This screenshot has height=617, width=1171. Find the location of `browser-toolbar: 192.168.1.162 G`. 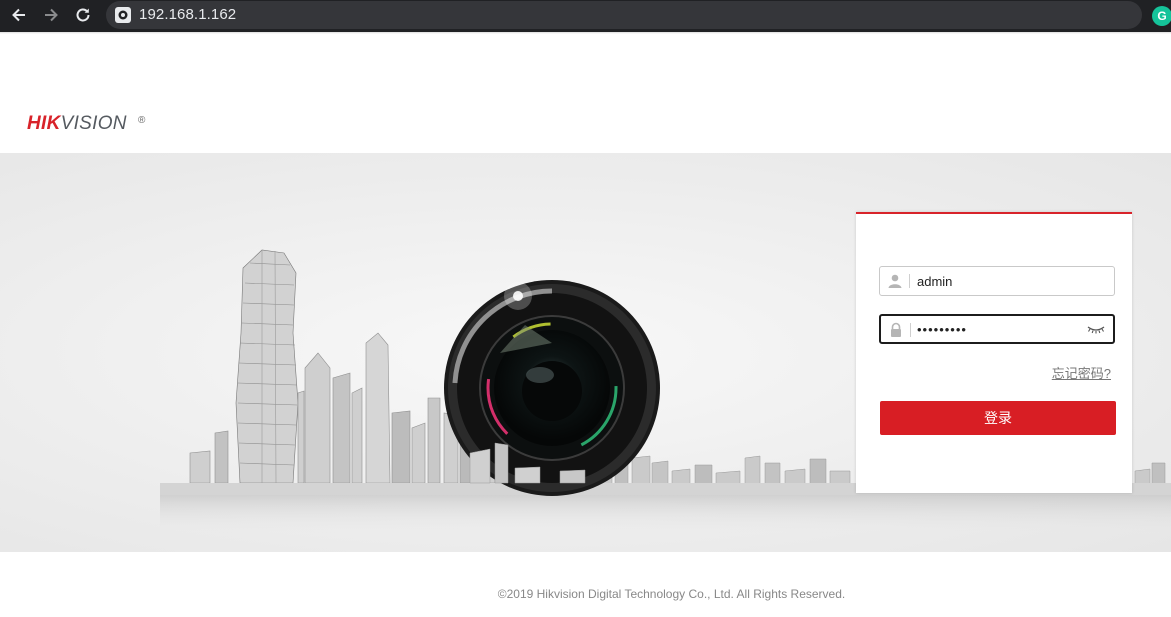

browser-toolbar: 192.168.1.162 G is located at coordinates (585, 16).